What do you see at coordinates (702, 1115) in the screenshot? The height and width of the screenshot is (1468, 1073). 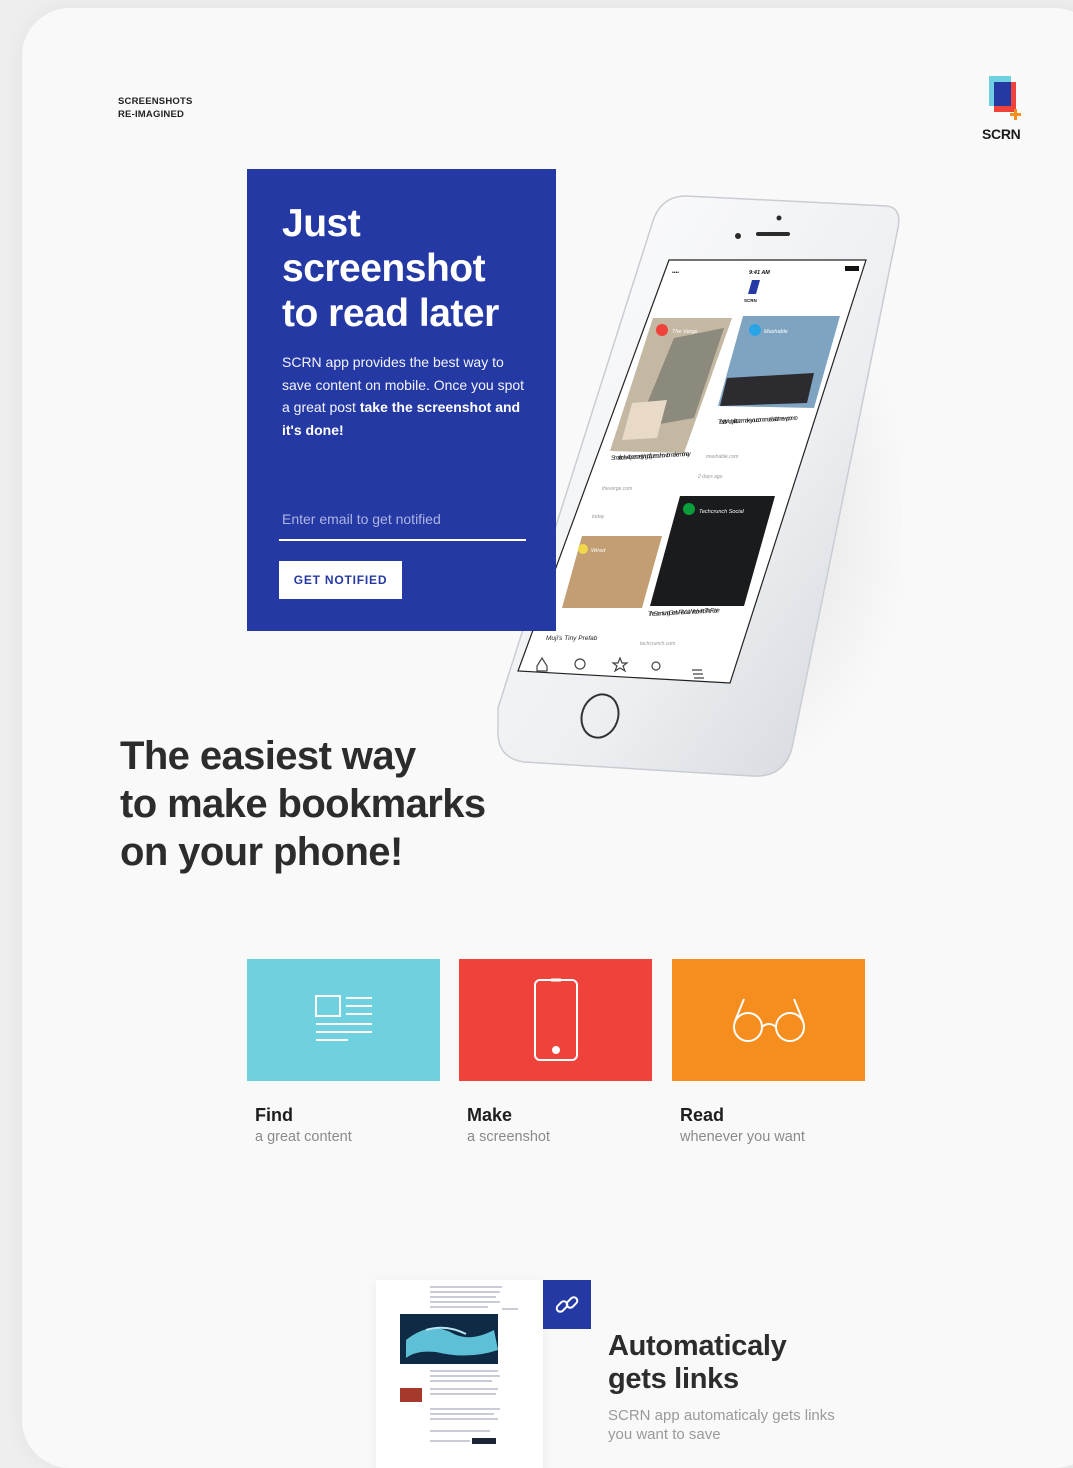 I see `feature-read-title: Read` at bounding box center [702, 1115].